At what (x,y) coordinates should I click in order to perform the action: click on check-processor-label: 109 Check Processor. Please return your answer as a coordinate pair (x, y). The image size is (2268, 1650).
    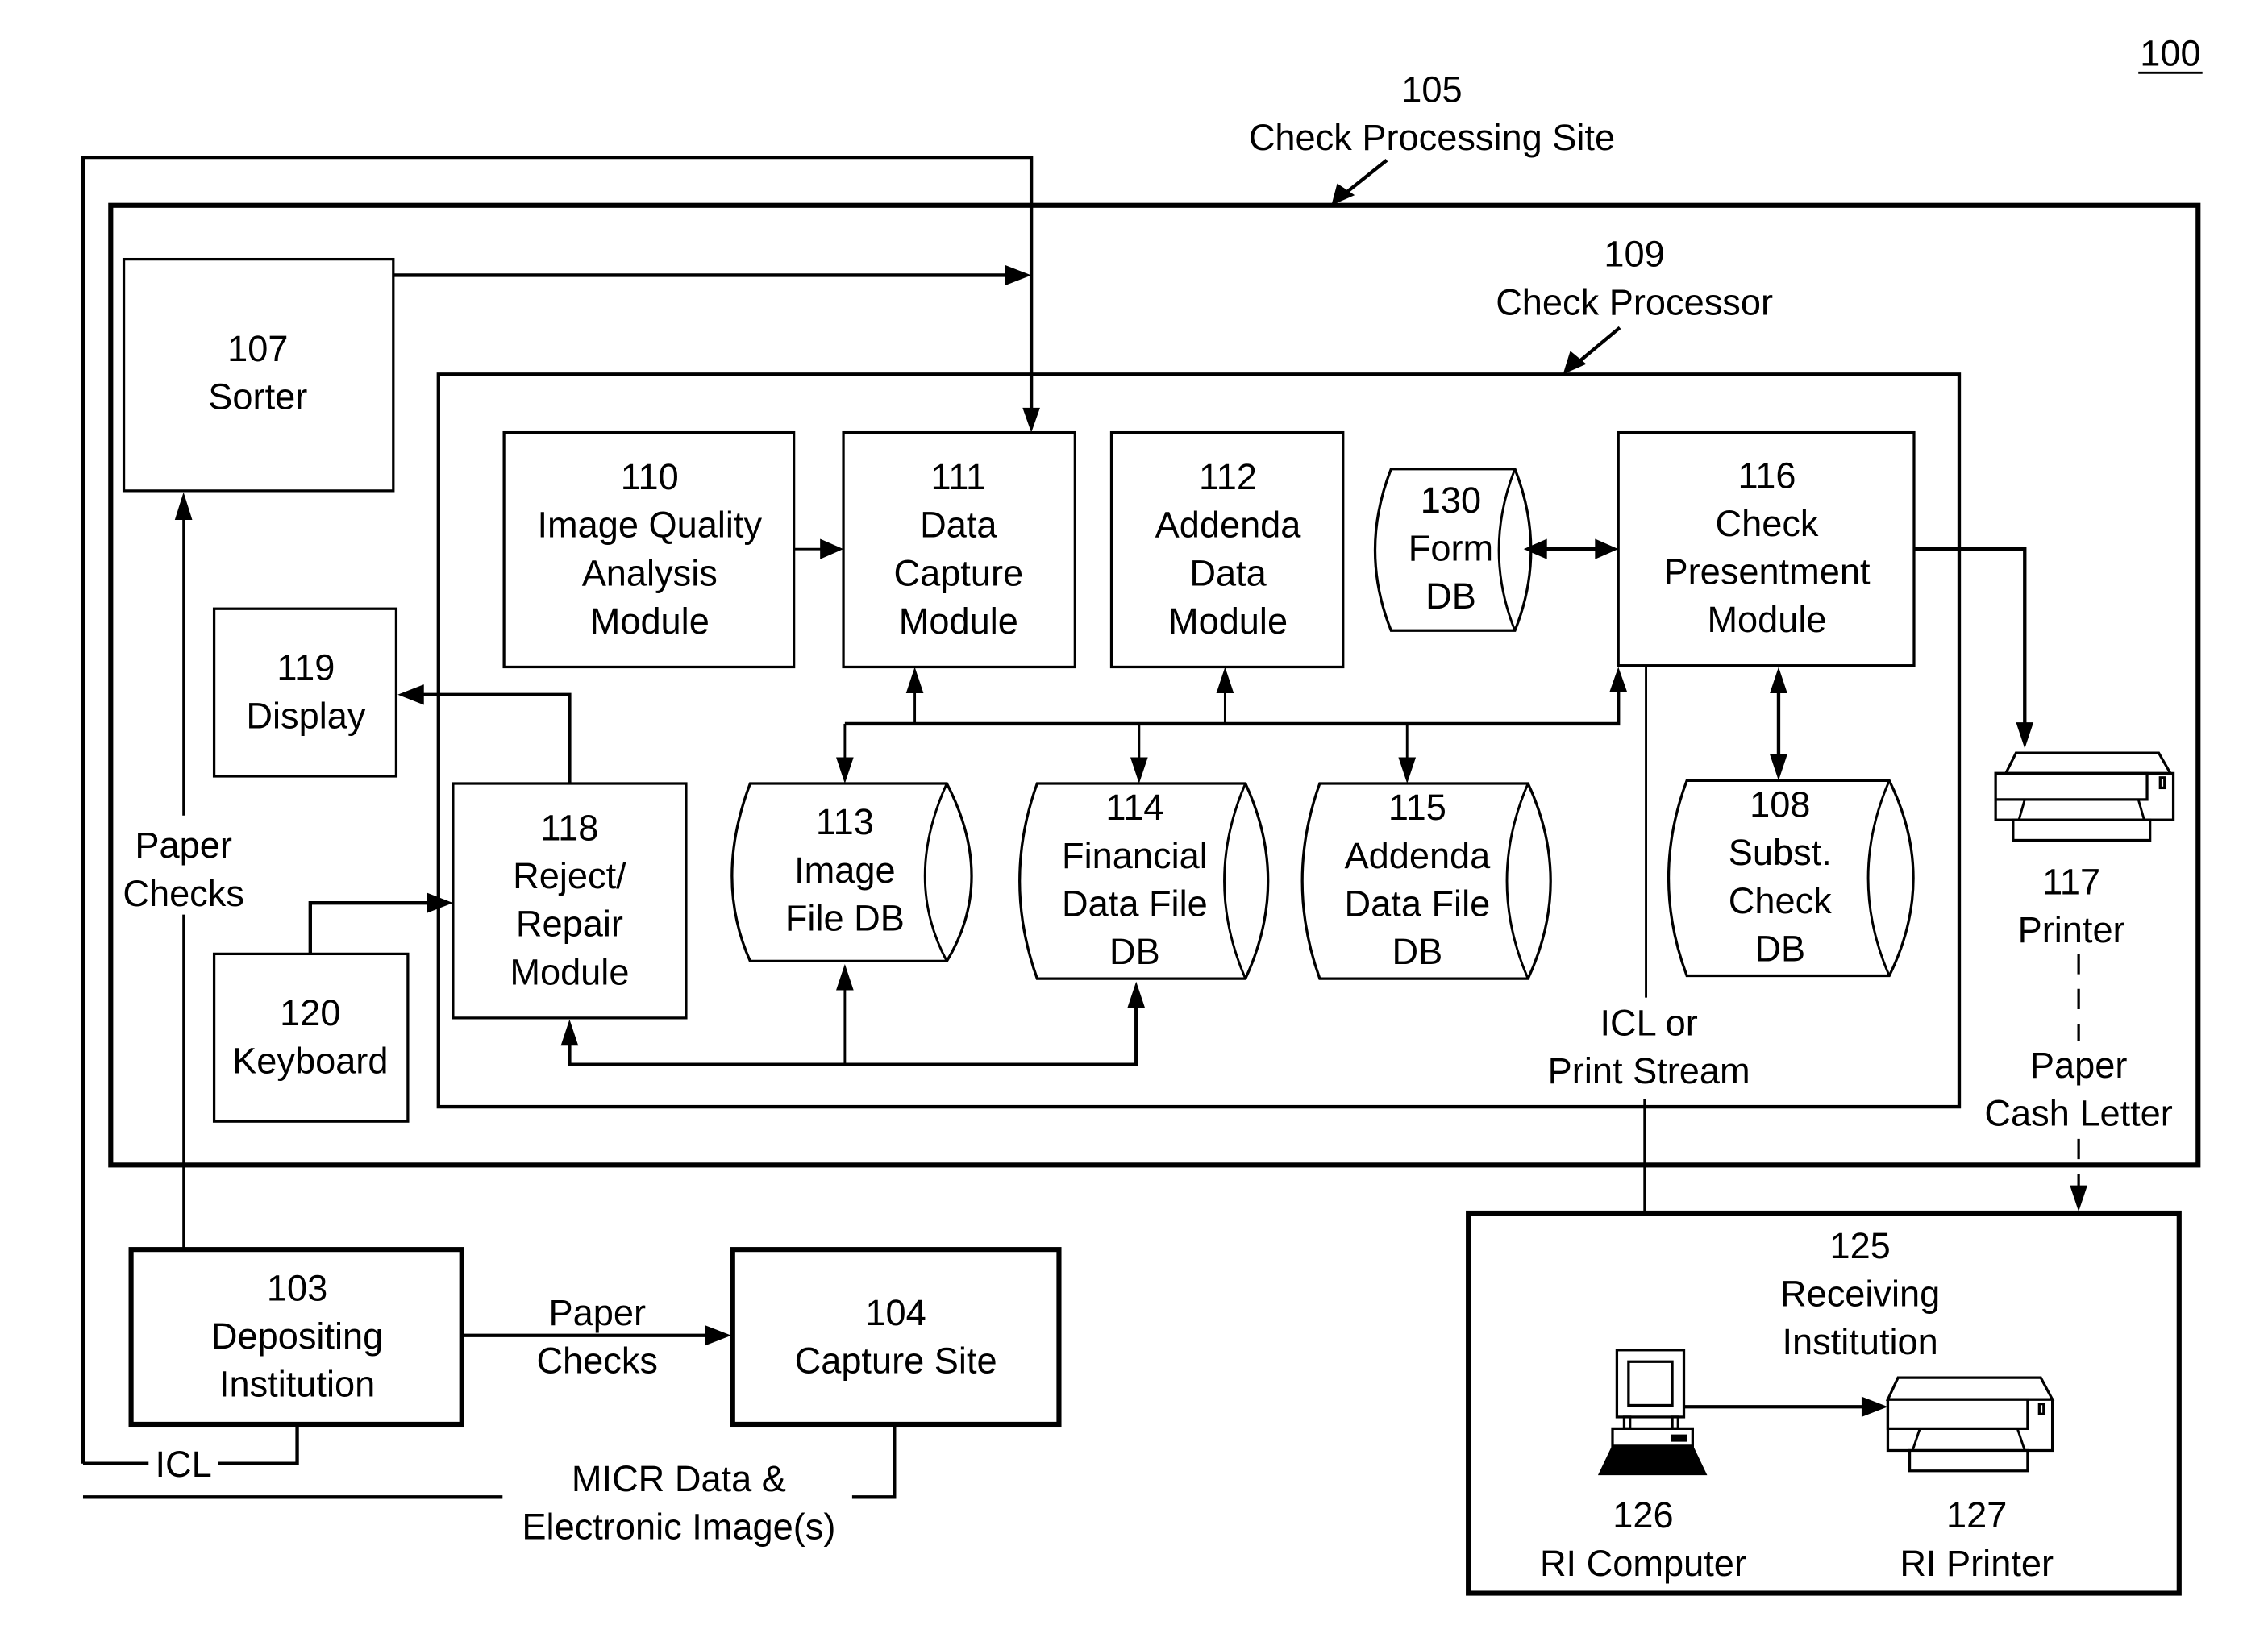
    Looking at the image, I should click on (1635, 305).